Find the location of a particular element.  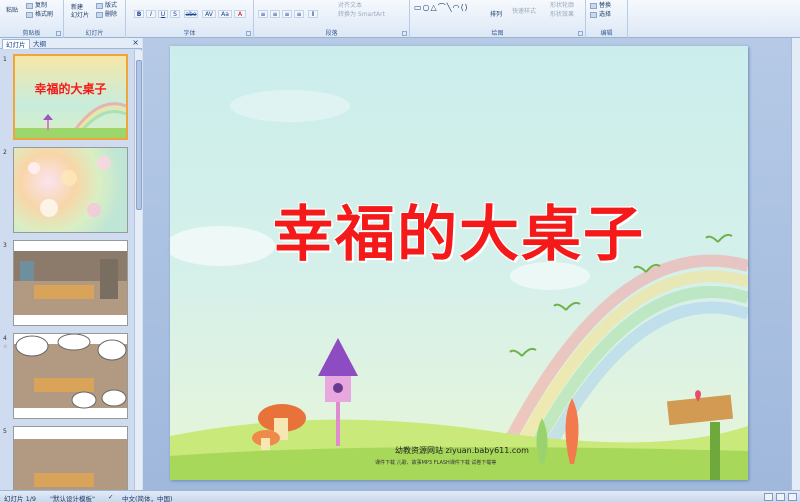

bold-button: B is located at coordinates (139, 14).